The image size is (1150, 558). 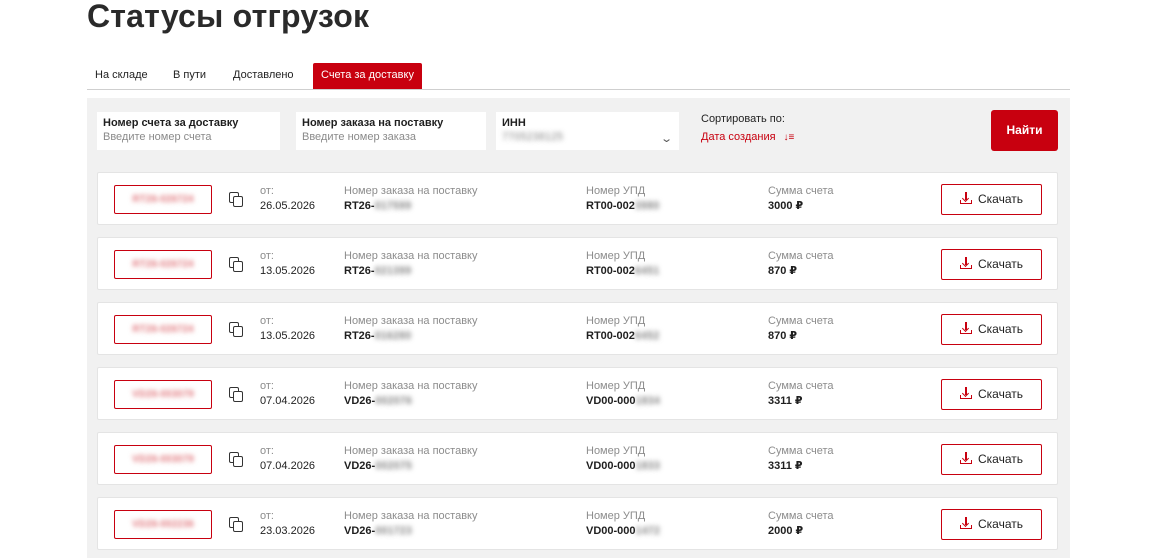 I want to click on upd-column: Номер УПД RT00-0026451, so click(x=622, y=264).